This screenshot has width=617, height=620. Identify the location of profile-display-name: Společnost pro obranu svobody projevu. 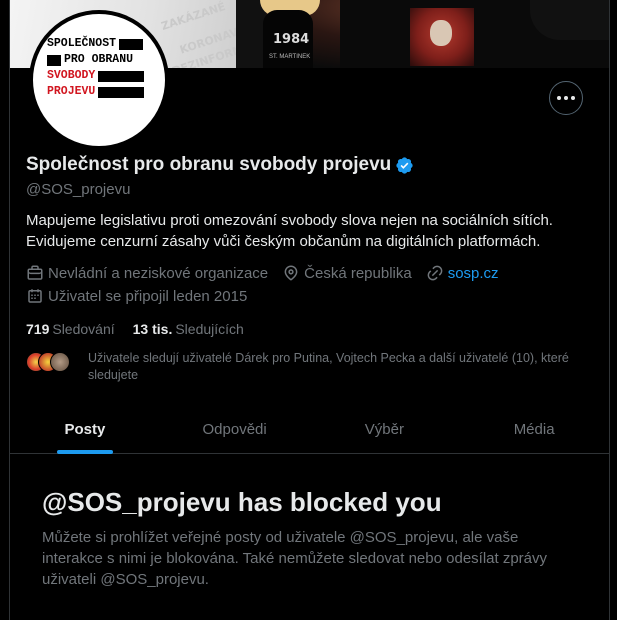
(209, 164).